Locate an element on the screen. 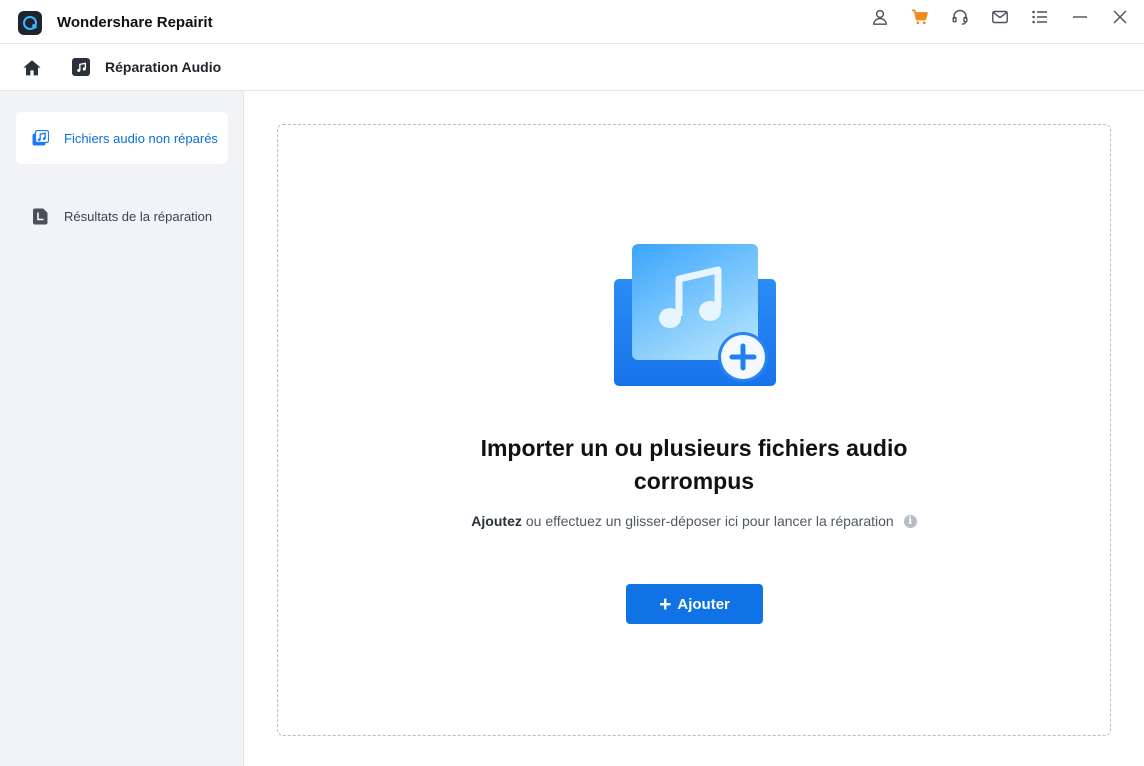 This screenshot has height=766, width=1144. cart-icon is located at coordinates (920, 17).